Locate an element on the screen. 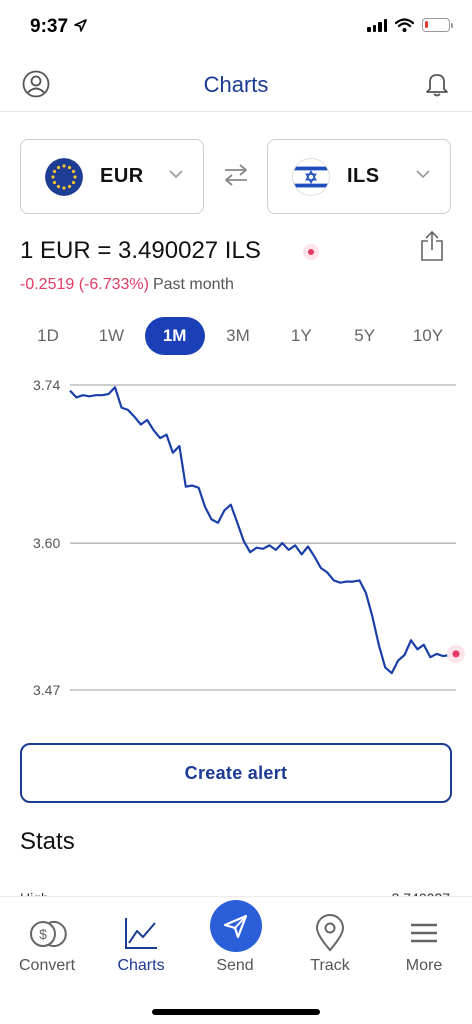  tab-more: More is located at coordinates (424, 942).